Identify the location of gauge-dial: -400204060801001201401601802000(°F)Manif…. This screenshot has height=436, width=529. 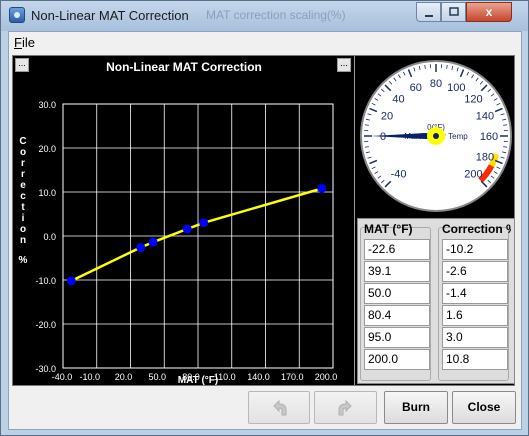
(436, 136).